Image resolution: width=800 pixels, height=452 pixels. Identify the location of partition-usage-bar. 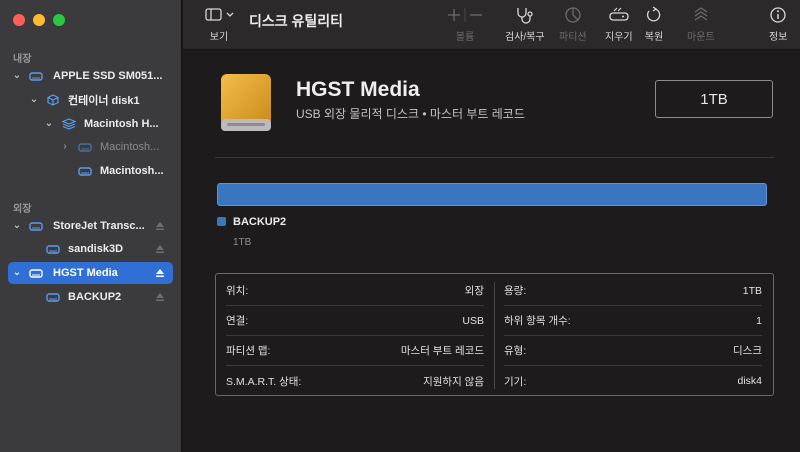
(492, 194).